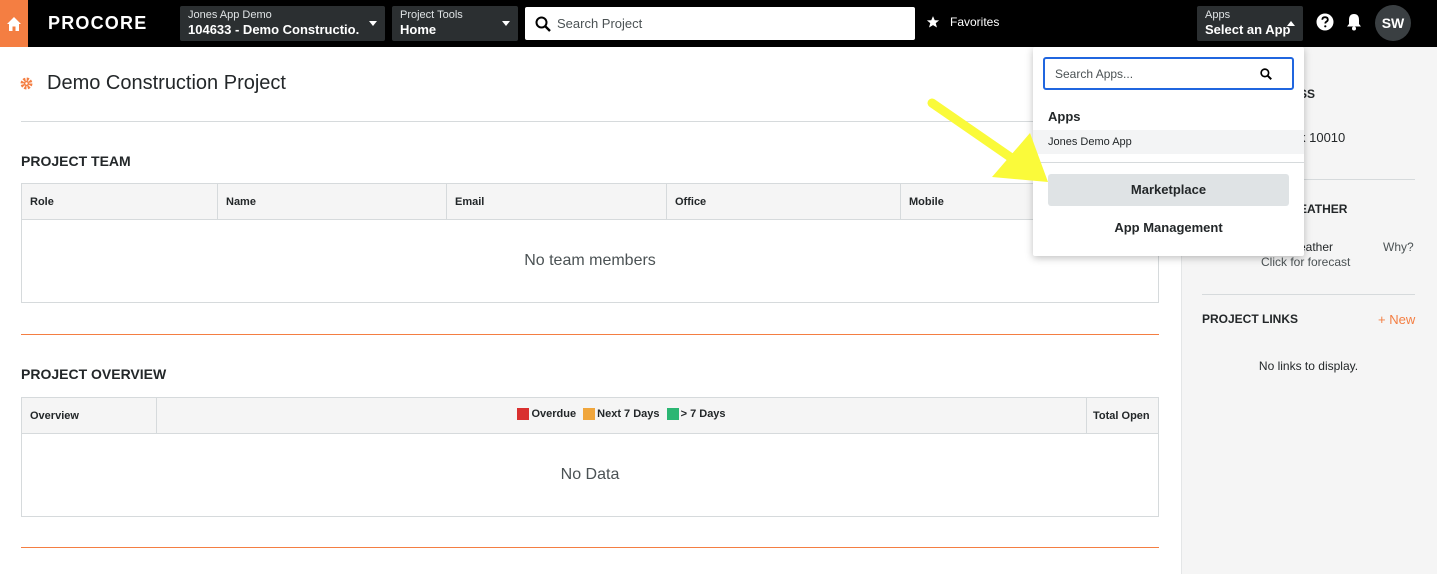  Describe the element at coordinates (628, 414) in the screenshot. I see `legend-label: Next 7 Days` at that location.